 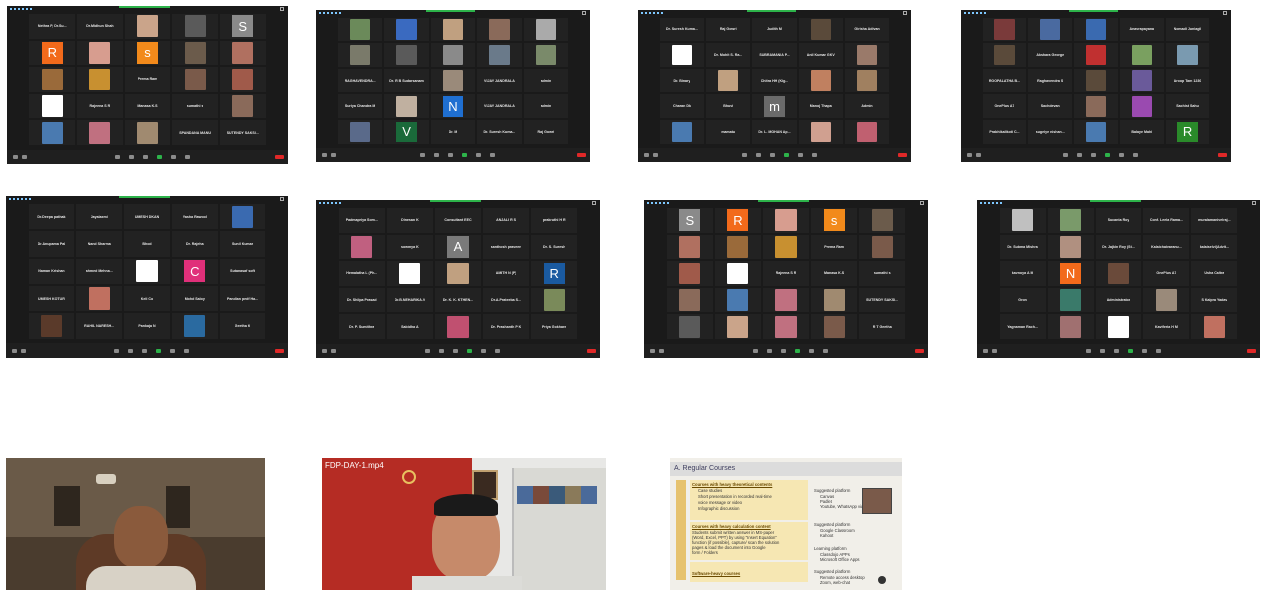 I want to click on participant-tile: Bhuvi, so click(x=728, y=106).